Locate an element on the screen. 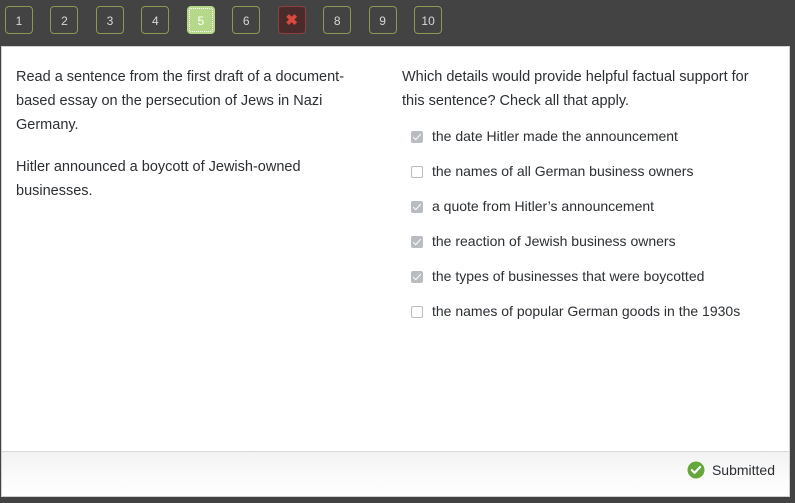  answer-option-label: a quote from Hitler’s announcement is located at coordinates (543, 206).